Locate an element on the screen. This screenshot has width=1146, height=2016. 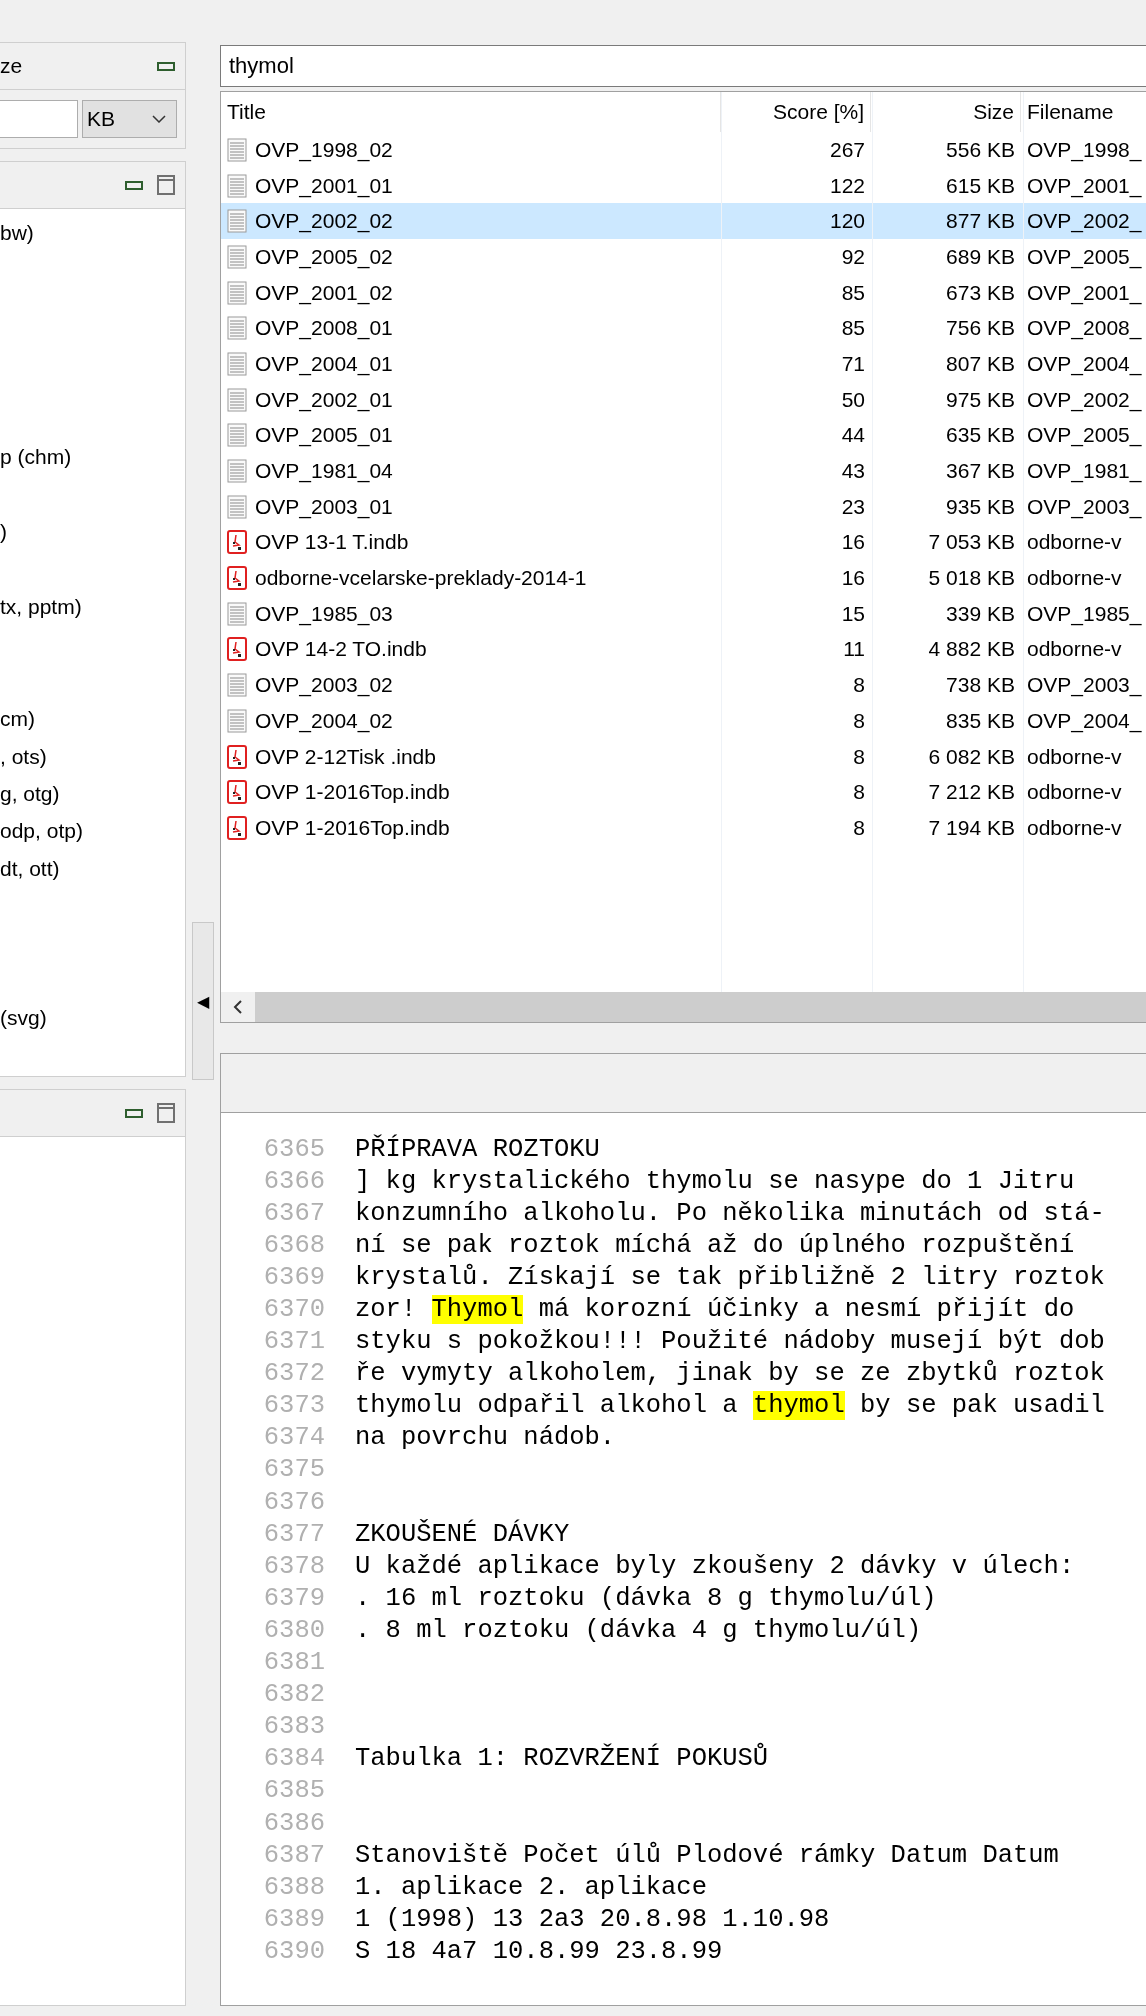
file-type-item: g, otg) is located at coordinates (30, 794).